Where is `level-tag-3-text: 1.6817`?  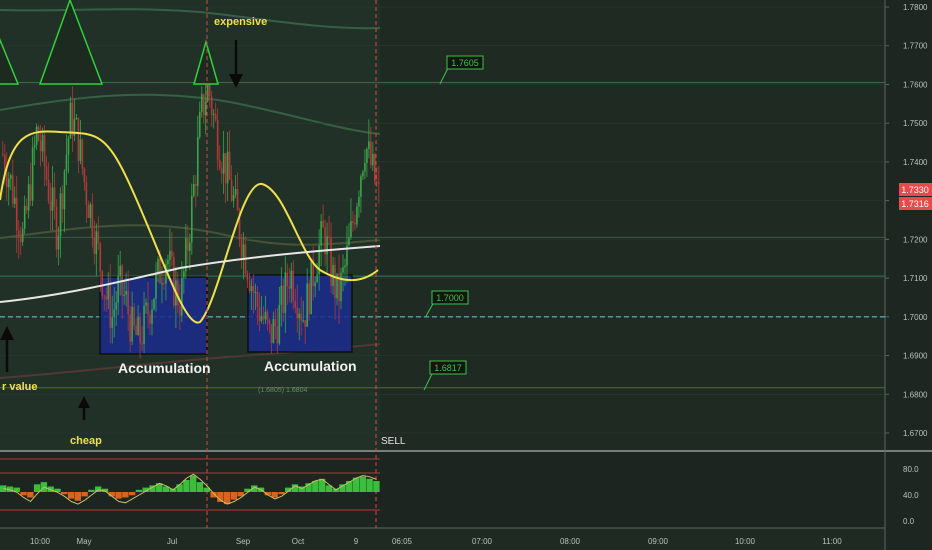 level-tag-3-text: 1.6817 is located at coordinates (448, 368).